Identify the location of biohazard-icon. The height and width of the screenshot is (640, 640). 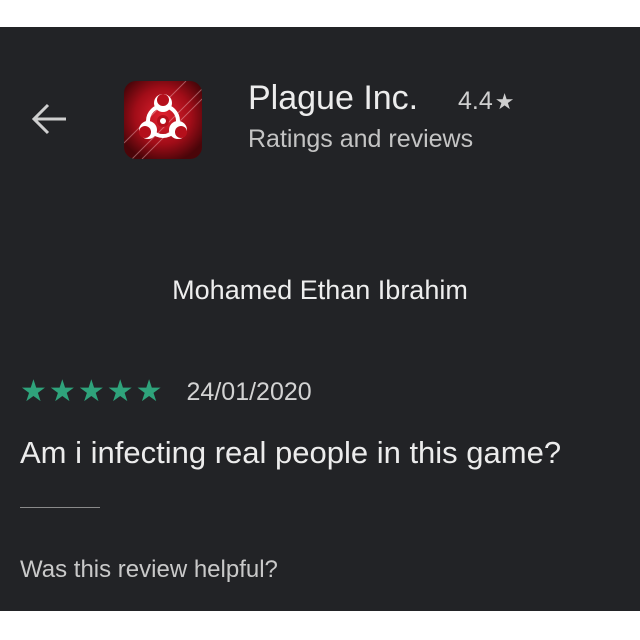
(163, 120).